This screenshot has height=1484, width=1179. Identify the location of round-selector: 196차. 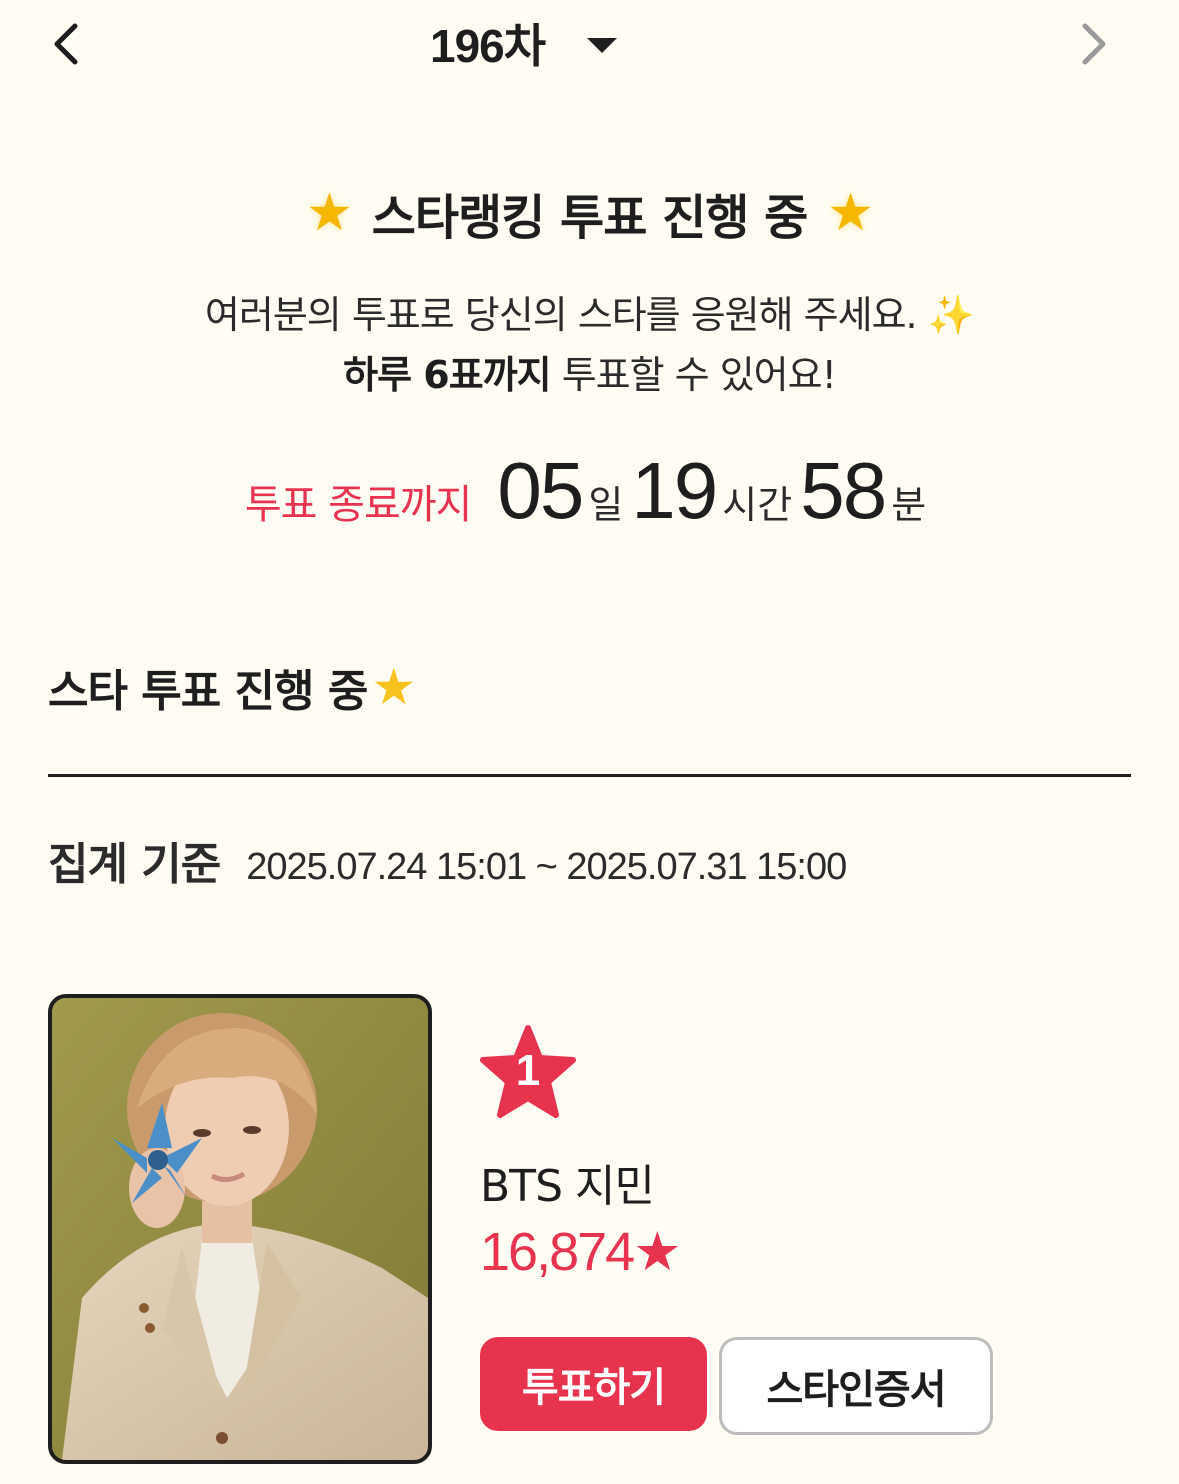
(524, 43).